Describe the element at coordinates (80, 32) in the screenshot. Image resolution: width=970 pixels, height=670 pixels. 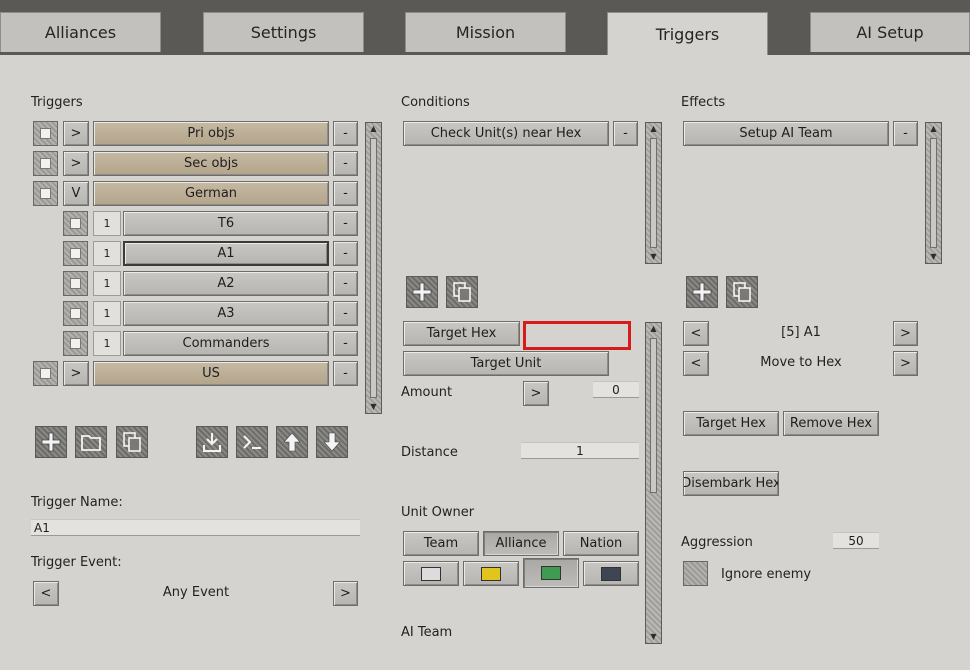
I see `tab-alliances: Alliances` at that location.